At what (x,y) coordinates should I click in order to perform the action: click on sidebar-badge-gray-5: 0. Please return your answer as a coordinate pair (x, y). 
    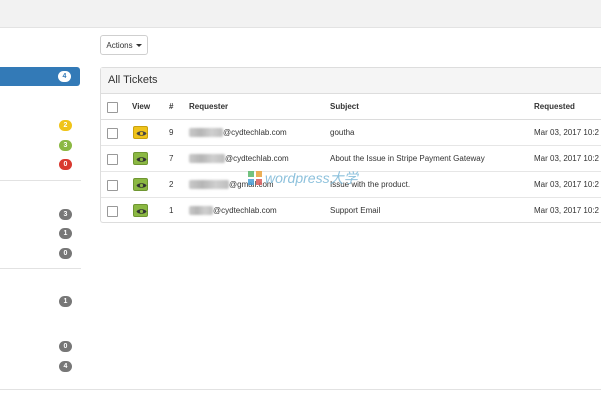
    Looking at the image, I should click on (65, 346).